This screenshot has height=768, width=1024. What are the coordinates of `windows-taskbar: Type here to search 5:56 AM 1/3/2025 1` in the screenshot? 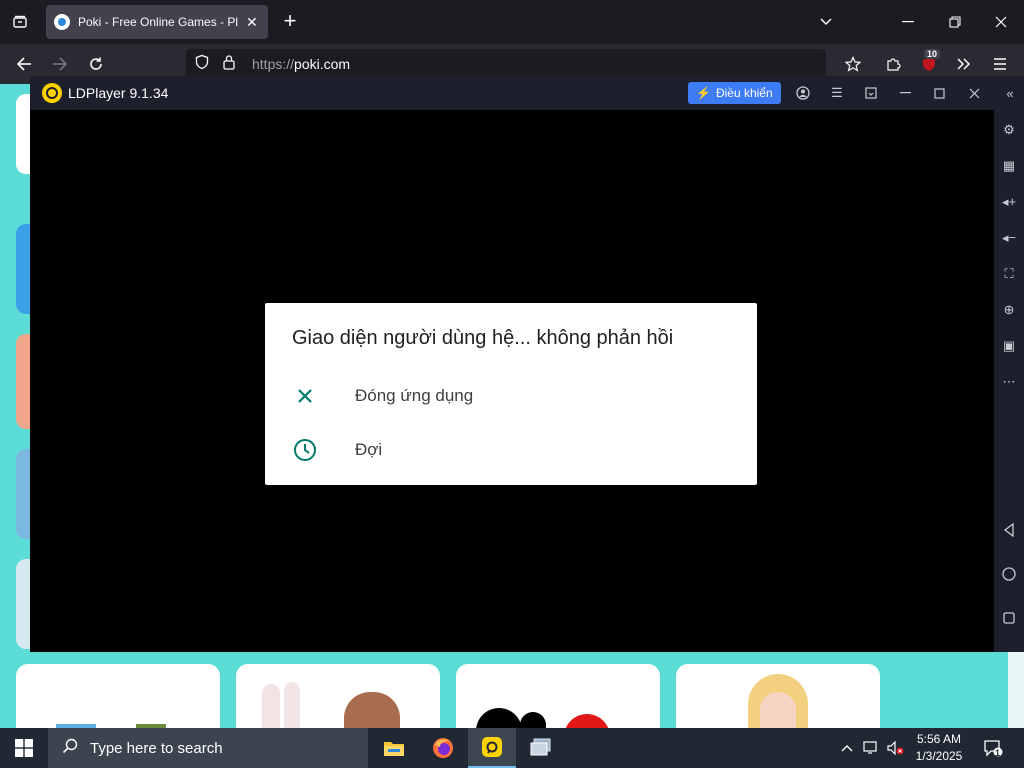 It's located at (512, 748).